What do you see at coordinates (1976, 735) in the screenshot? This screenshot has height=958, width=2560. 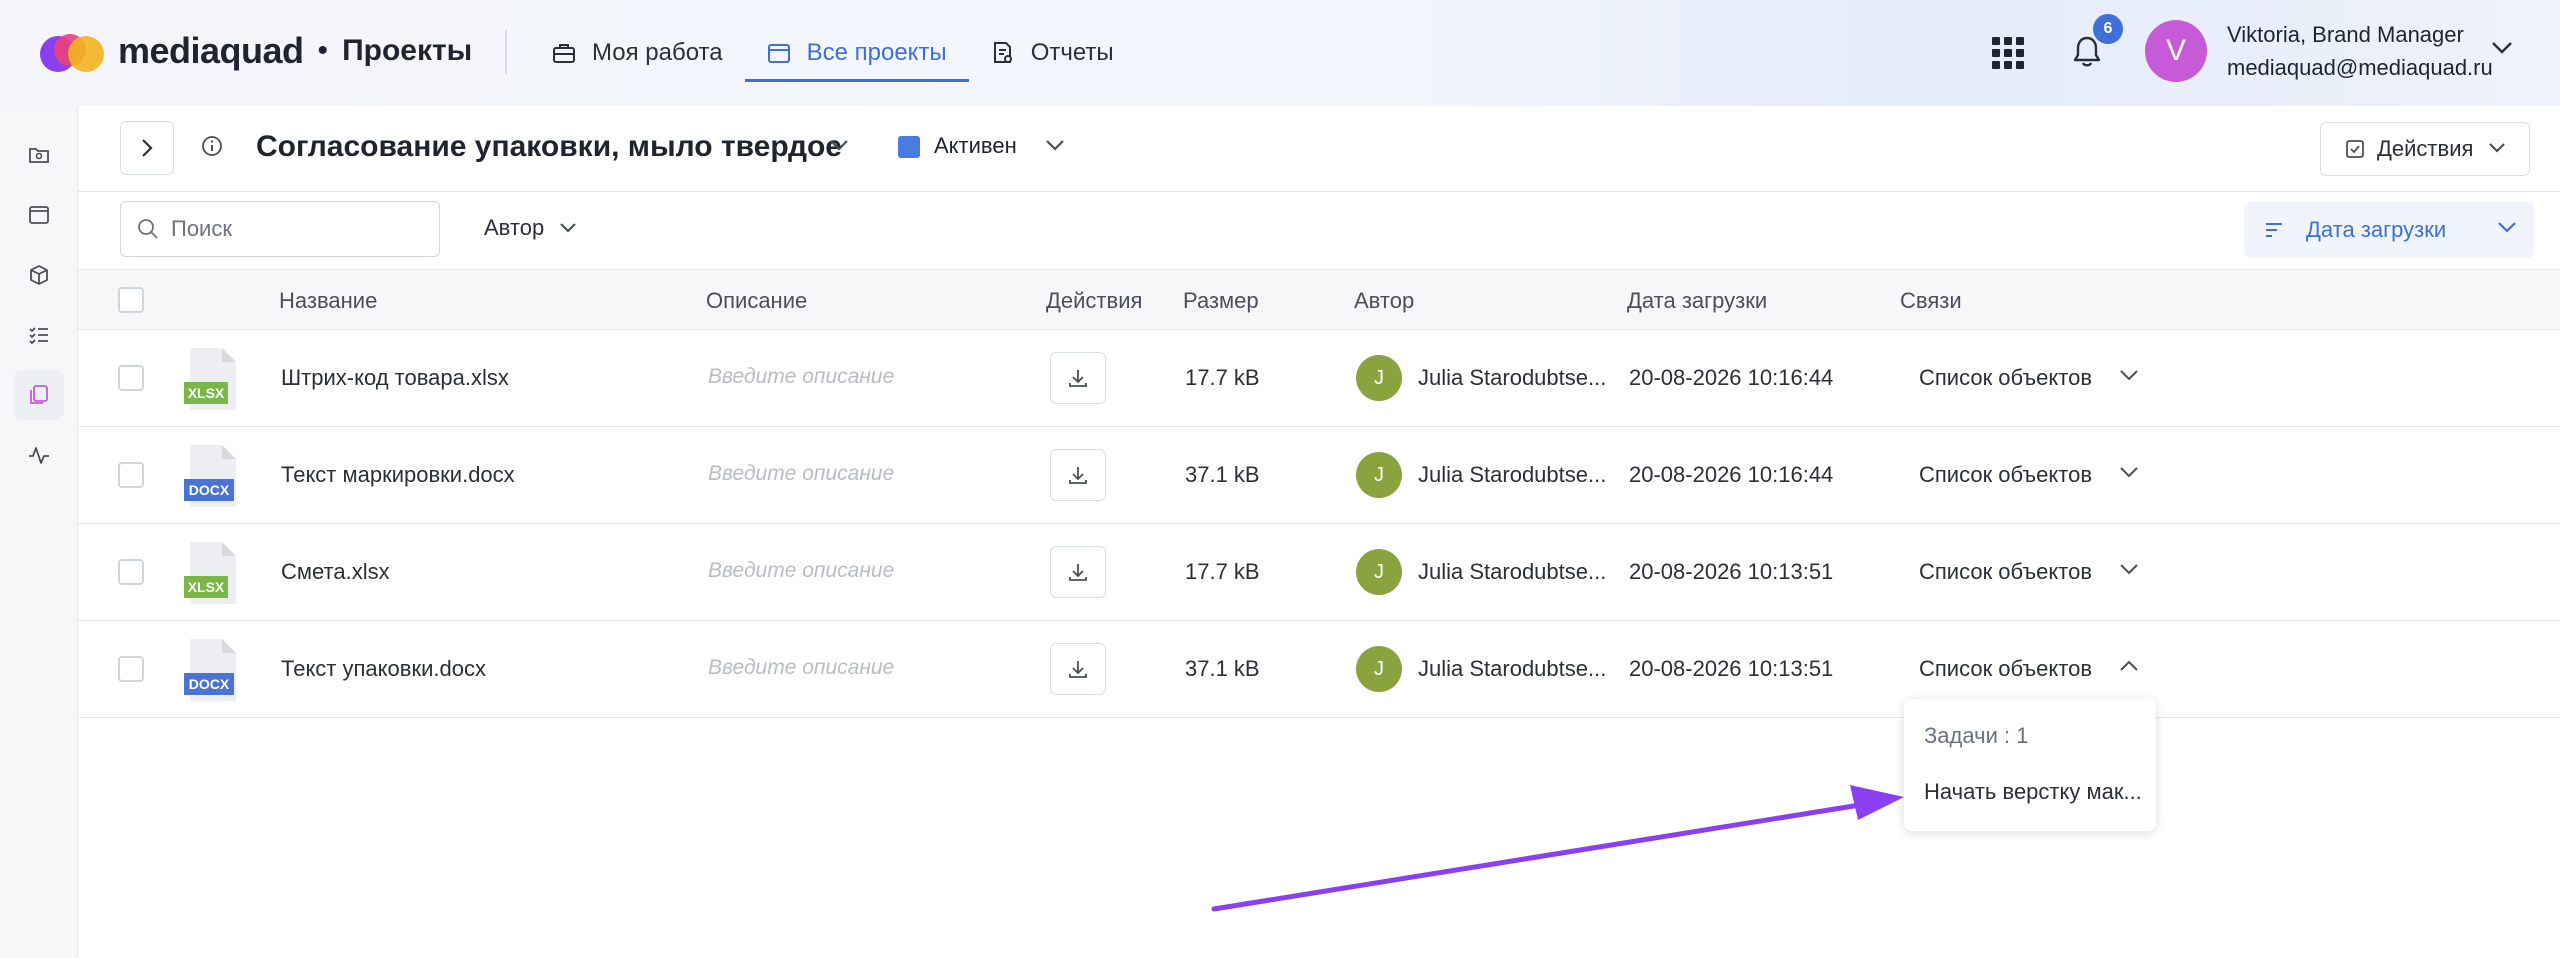 I see `tasks-count: Задачи : 1` at bounding box center [1976, 735].